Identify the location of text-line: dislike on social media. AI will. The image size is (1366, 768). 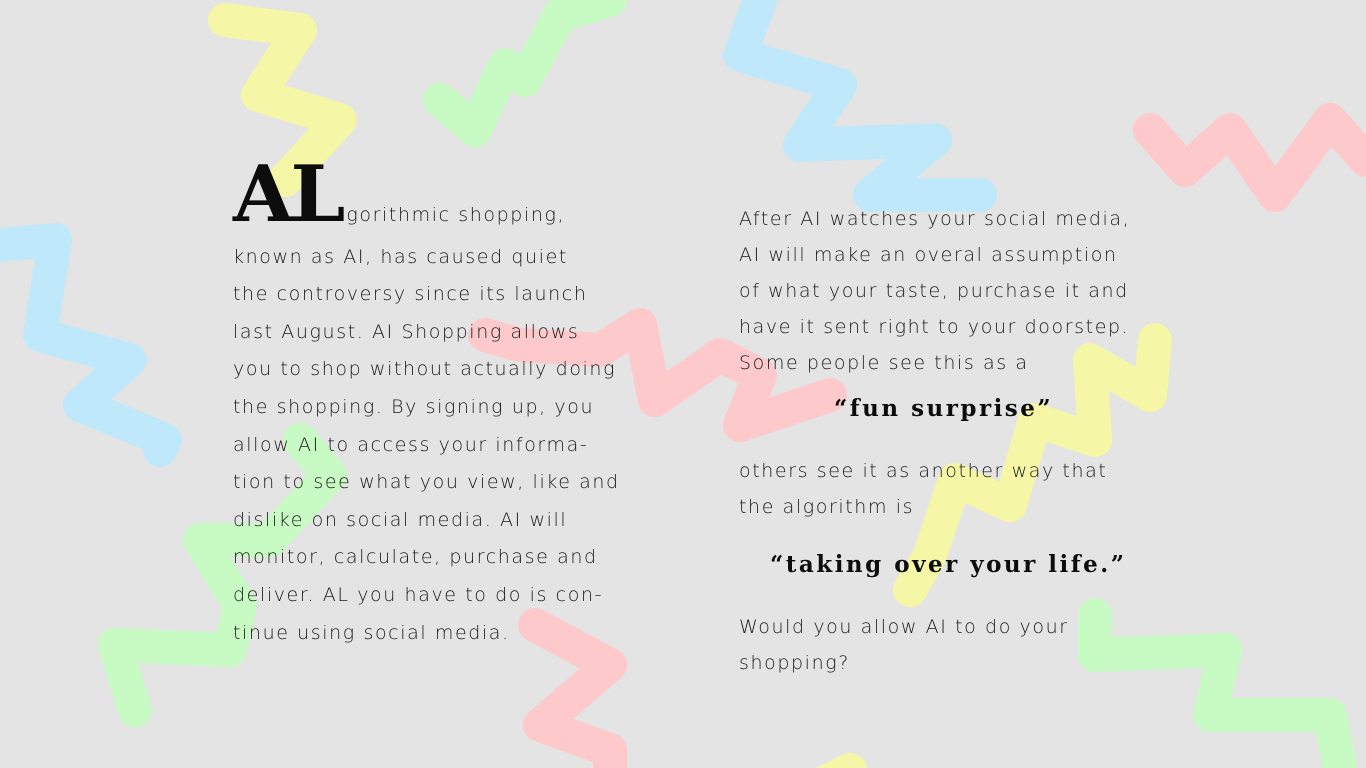
(400, 520).